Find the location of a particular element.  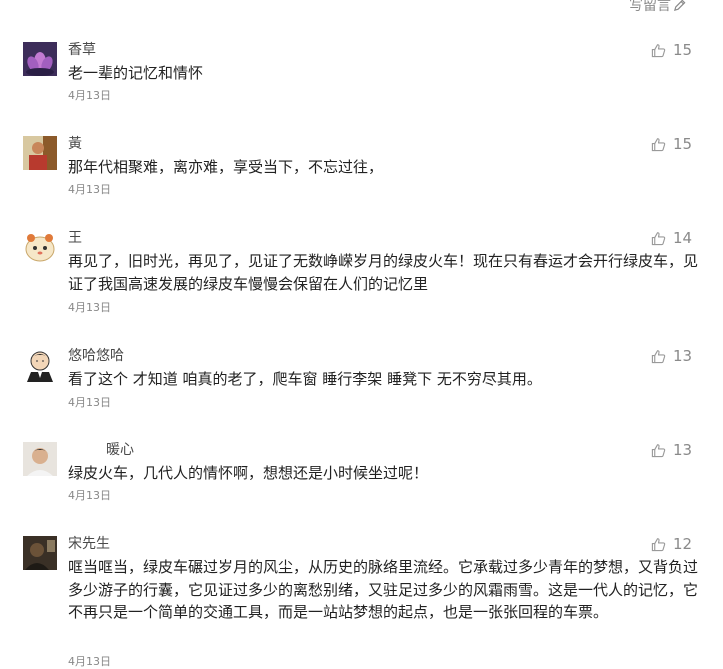

pencil-icon is located at coordinates (679, 5).